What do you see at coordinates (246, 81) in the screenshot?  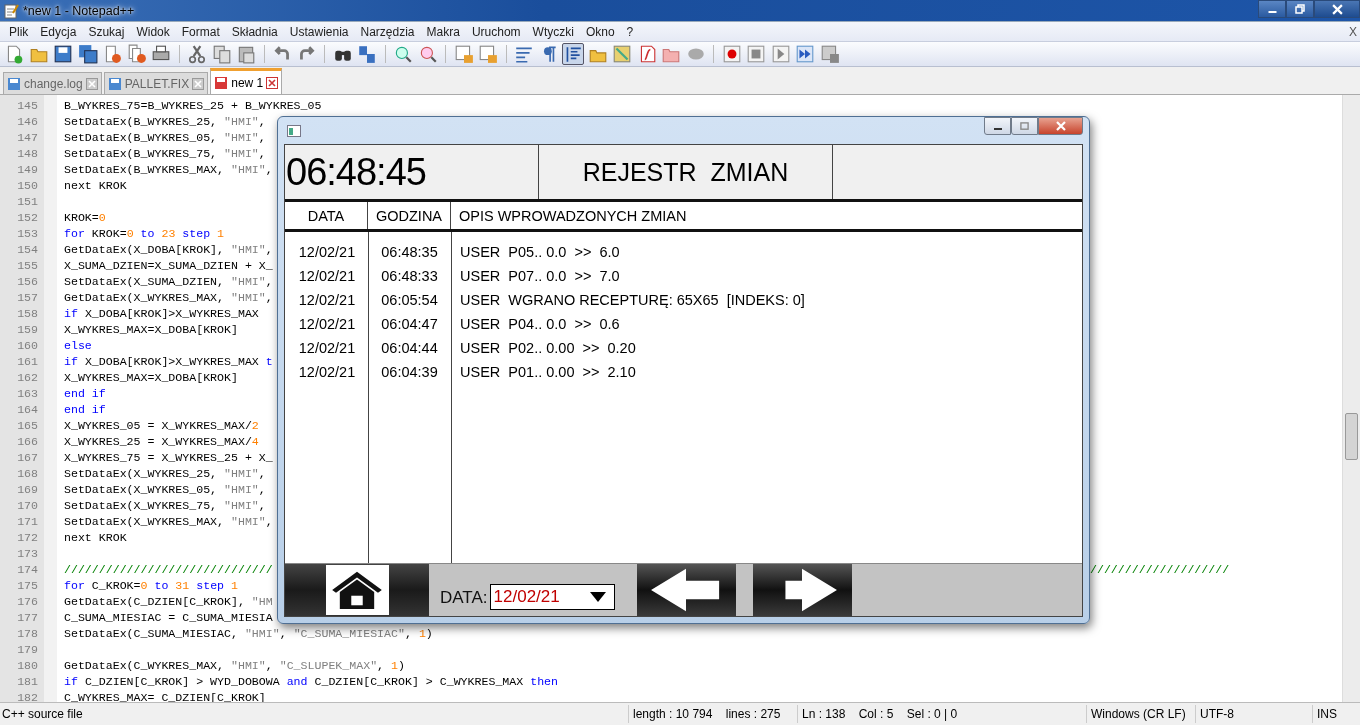 I see `file-tab: new 1` at bounding box center [246, 81].